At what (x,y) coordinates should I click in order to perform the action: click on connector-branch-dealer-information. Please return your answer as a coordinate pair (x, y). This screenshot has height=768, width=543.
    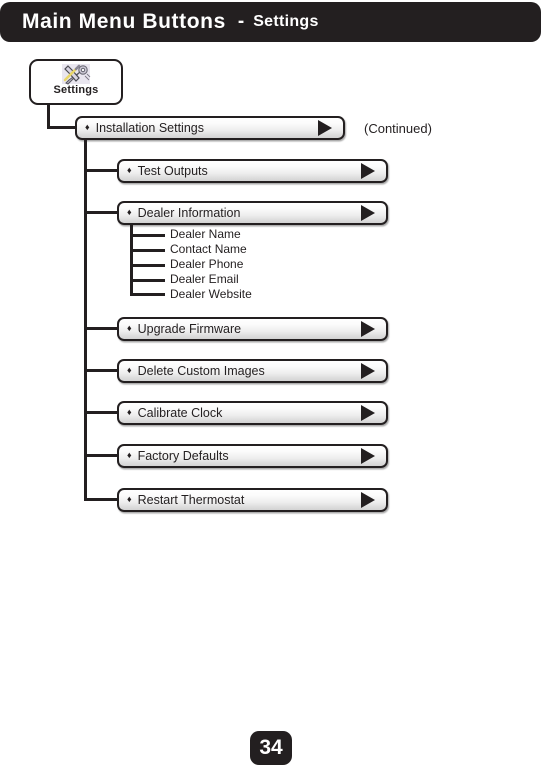
    Looking at the image, I should click on (101, 212).